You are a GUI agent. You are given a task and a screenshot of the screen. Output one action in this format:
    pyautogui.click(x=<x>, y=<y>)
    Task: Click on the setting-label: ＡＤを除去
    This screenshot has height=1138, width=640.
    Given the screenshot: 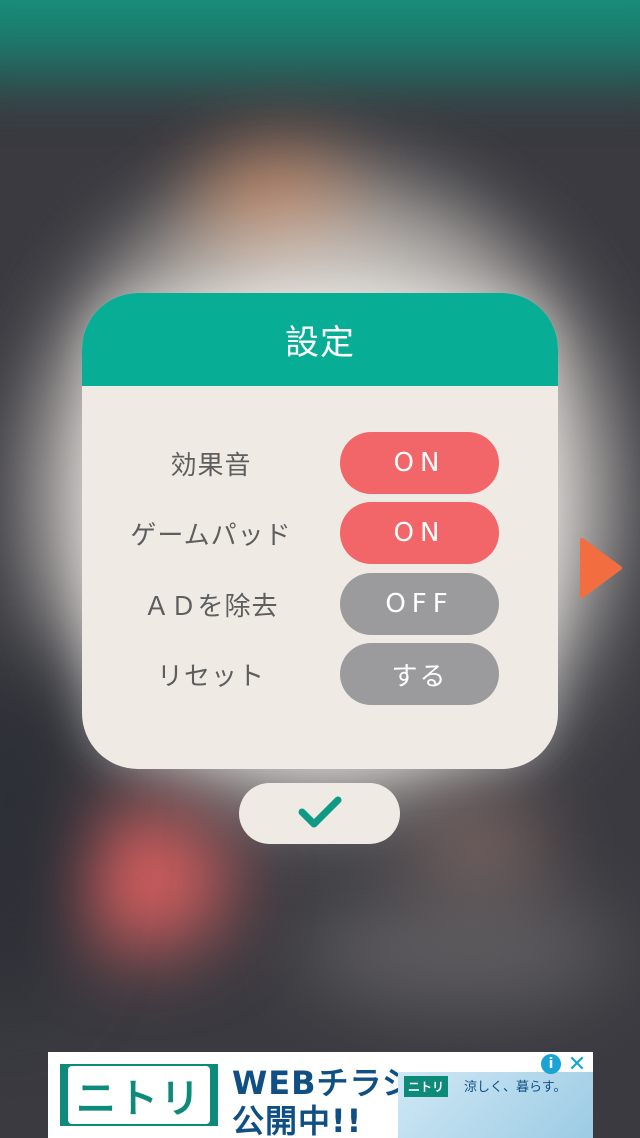 What is the action you would take?
    pyautogui.click(x=211, y=606)
    